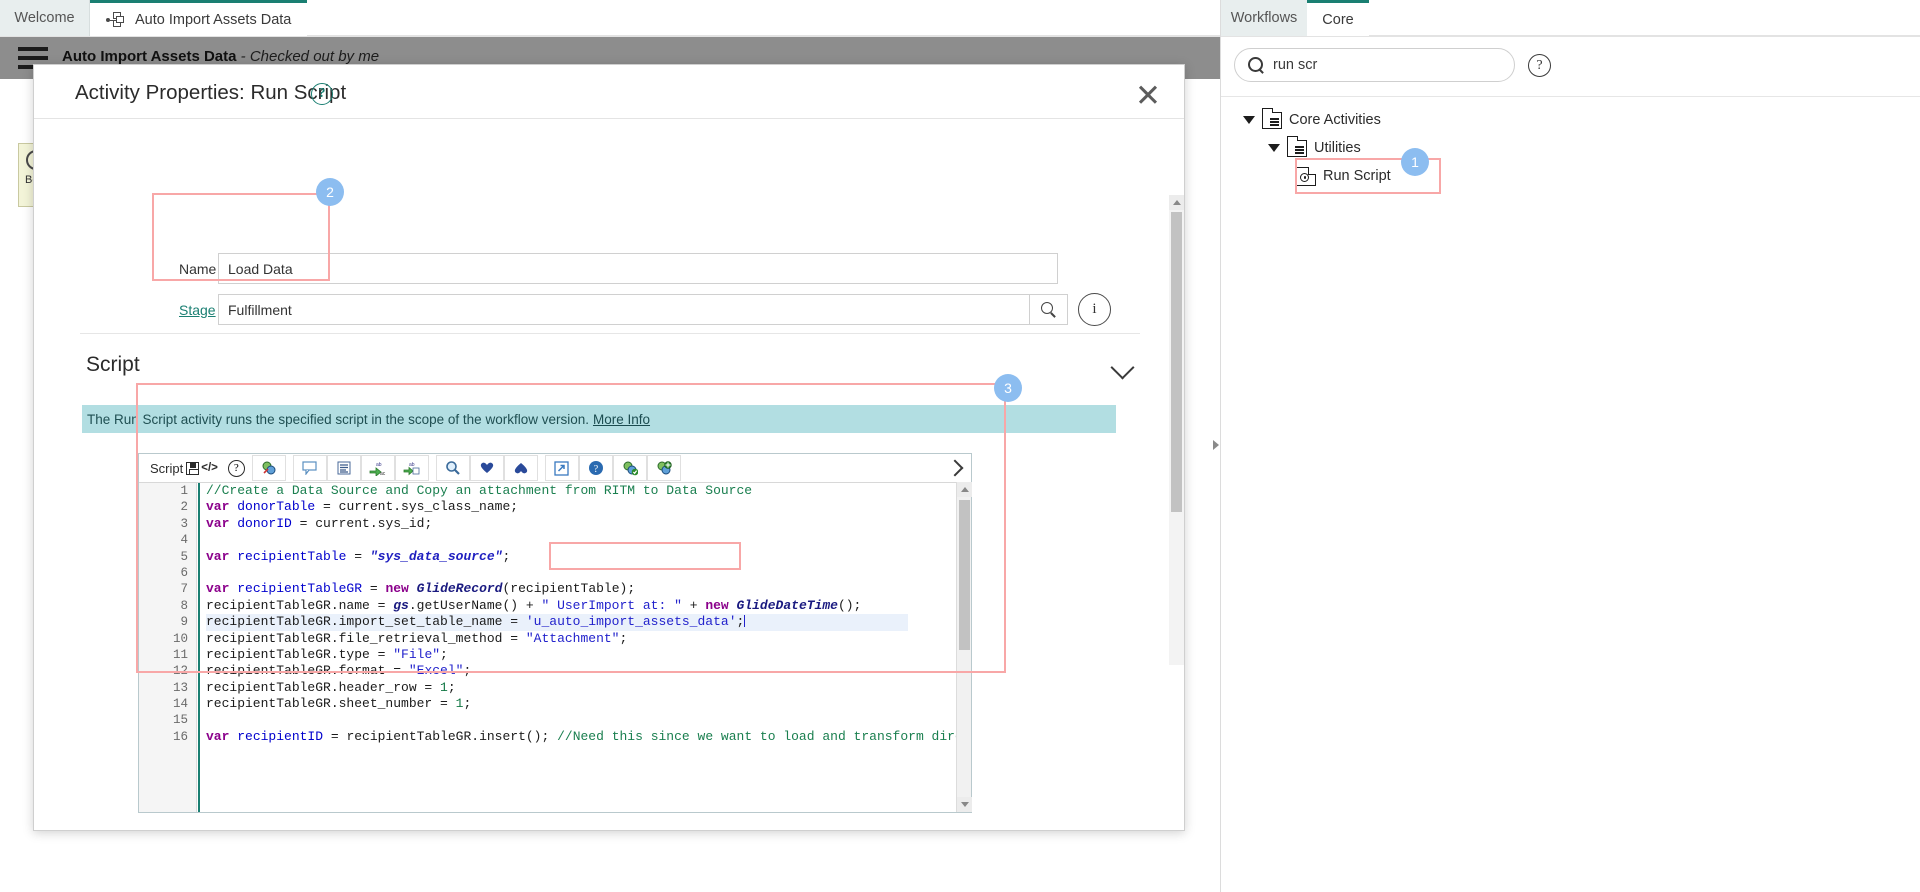 The width and height of the screenshot is (1920, 892). Describe the element at coordinates (180, 654) in the screenshot. I see `line-number: 11` at that location.